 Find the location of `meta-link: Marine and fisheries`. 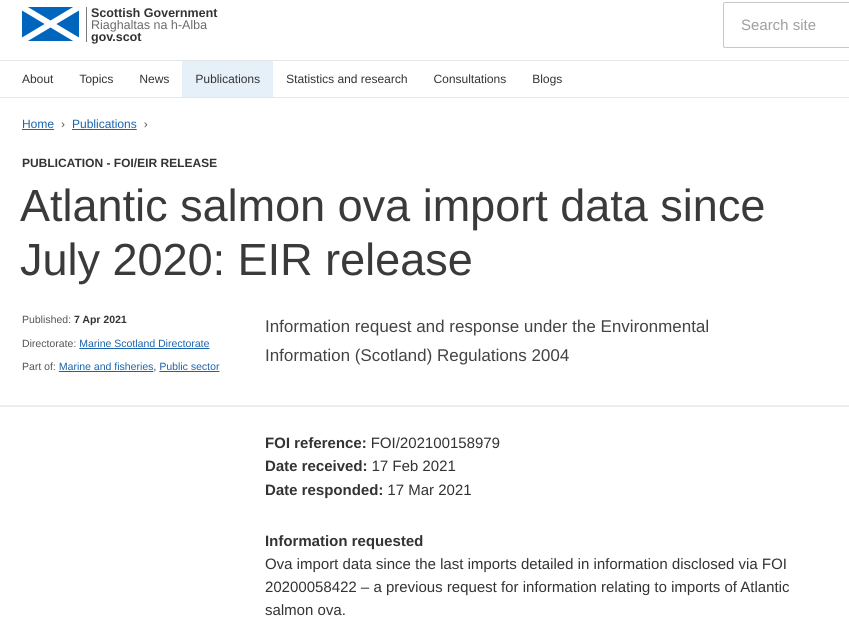

meta-link: Marine and fisheries is located at coordinates (106, 368).